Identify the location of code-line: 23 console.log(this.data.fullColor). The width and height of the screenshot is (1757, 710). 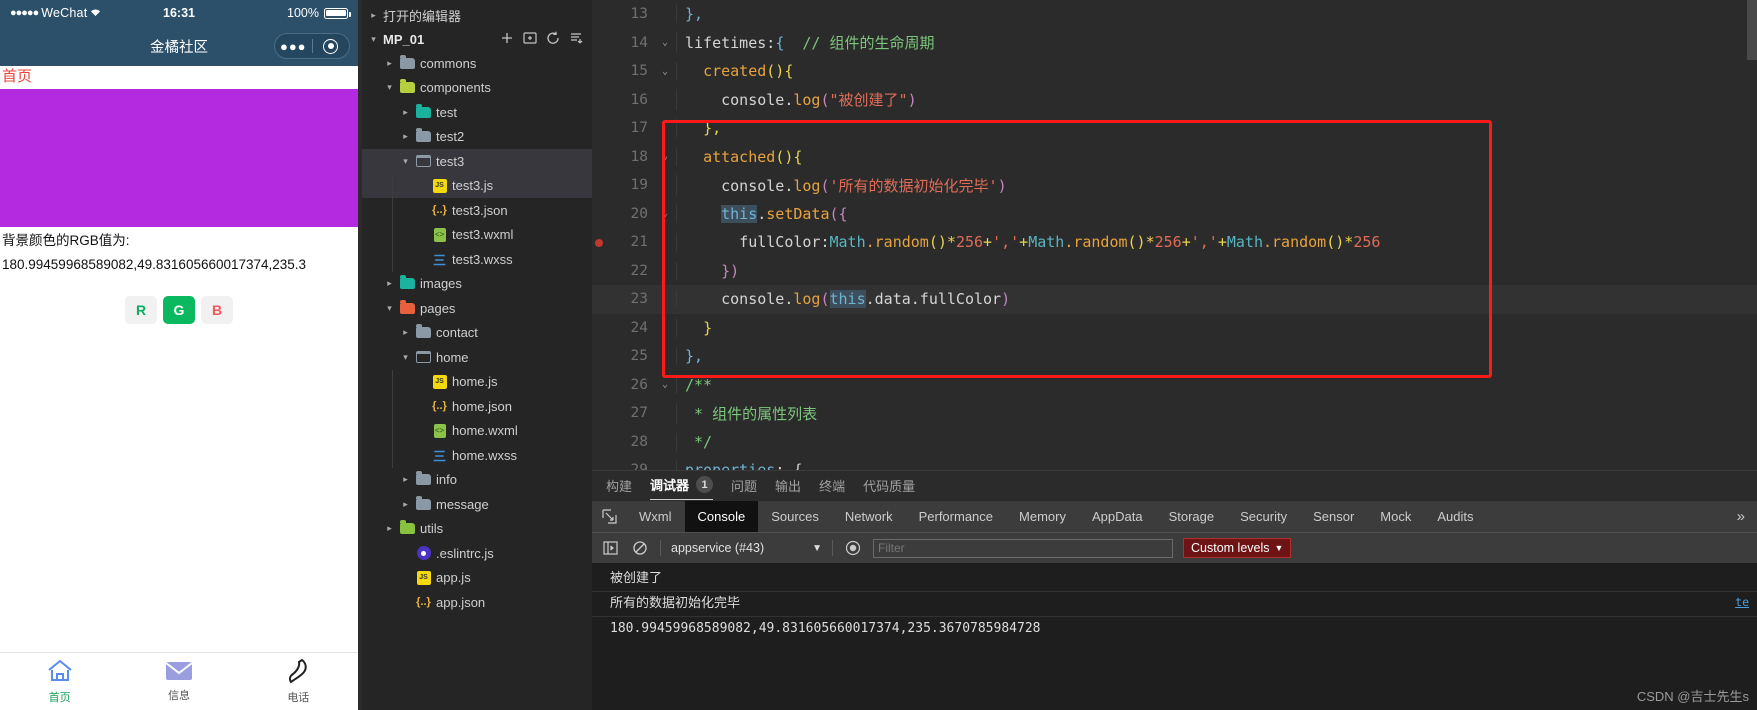
(1174, 299).